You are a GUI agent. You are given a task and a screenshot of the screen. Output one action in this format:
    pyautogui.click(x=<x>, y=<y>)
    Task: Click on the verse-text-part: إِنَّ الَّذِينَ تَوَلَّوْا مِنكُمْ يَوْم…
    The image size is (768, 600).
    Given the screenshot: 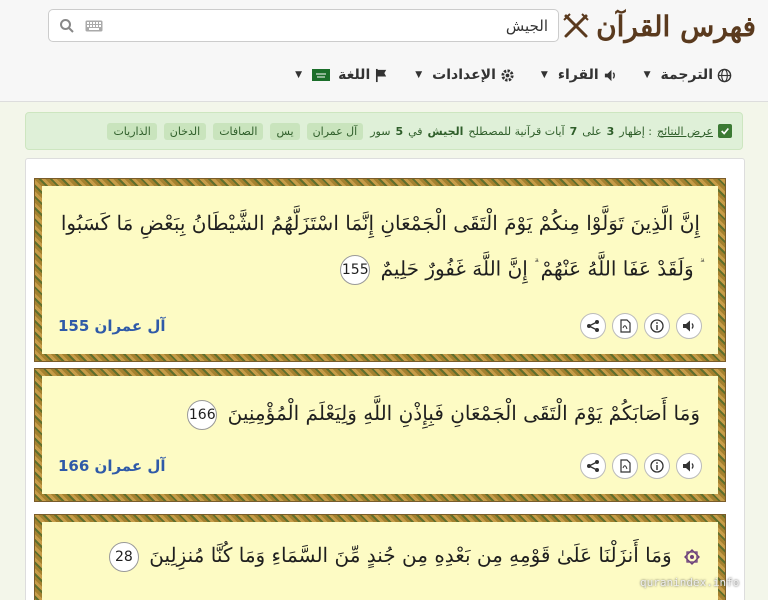 What is the action you would take?
    pyautogui.click(x=380, y=223)
    